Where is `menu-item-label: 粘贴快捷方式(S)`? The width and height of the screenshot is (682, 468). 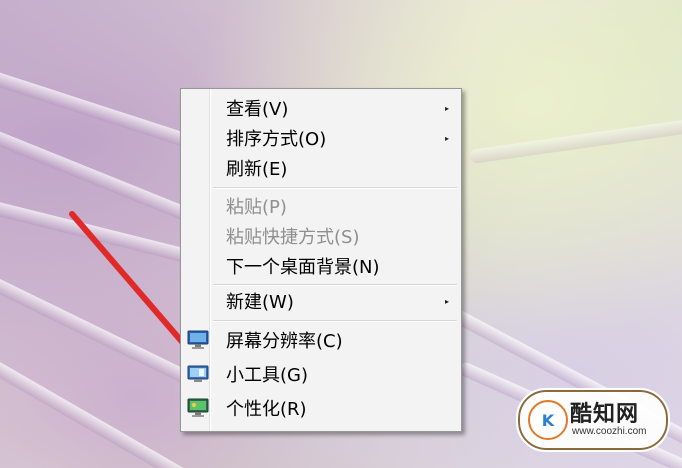 menu-item-label: 粘贴快捷方式(S) is located at coordinates (293, 237).